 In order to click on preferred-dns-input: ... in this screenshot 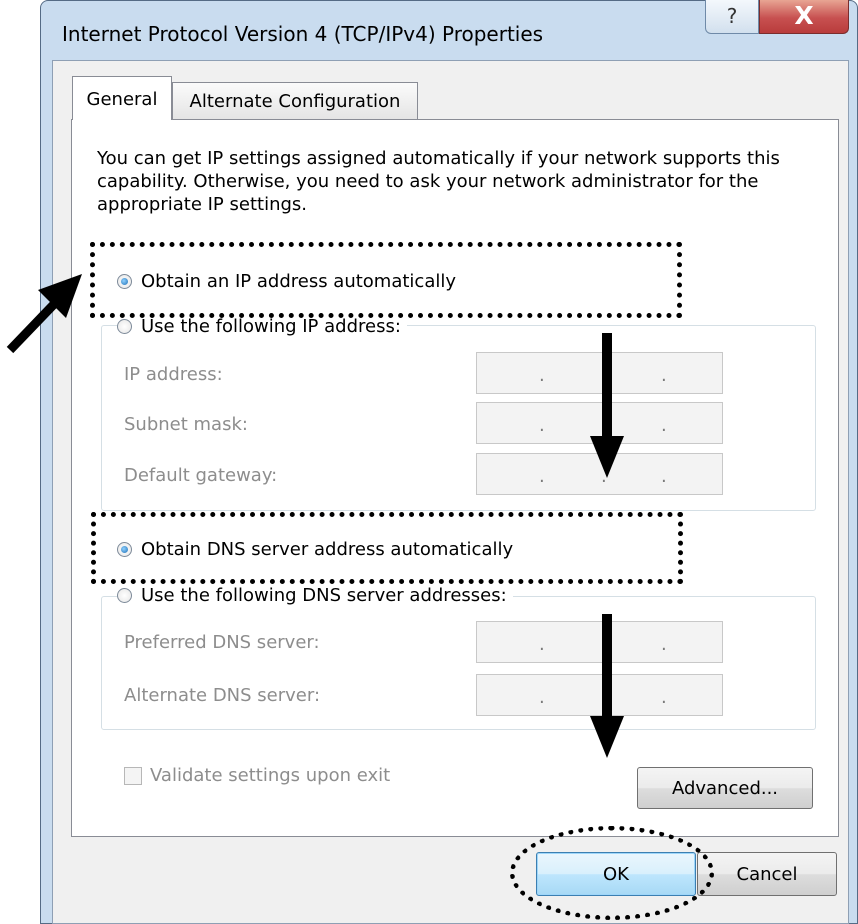, I will do `click(599, 642)`.